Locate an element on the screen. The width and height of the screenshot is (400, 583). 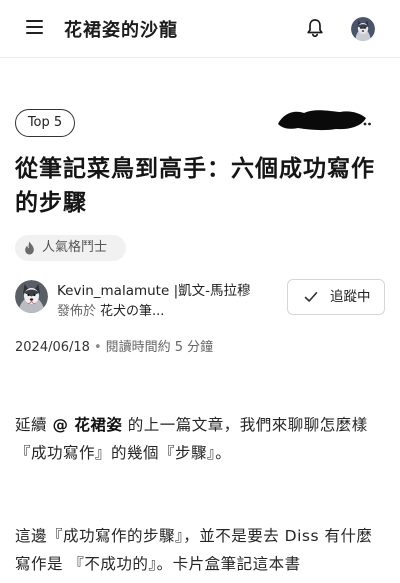
following-button-label: 追蹤中 is located at coordinates (350, 297).